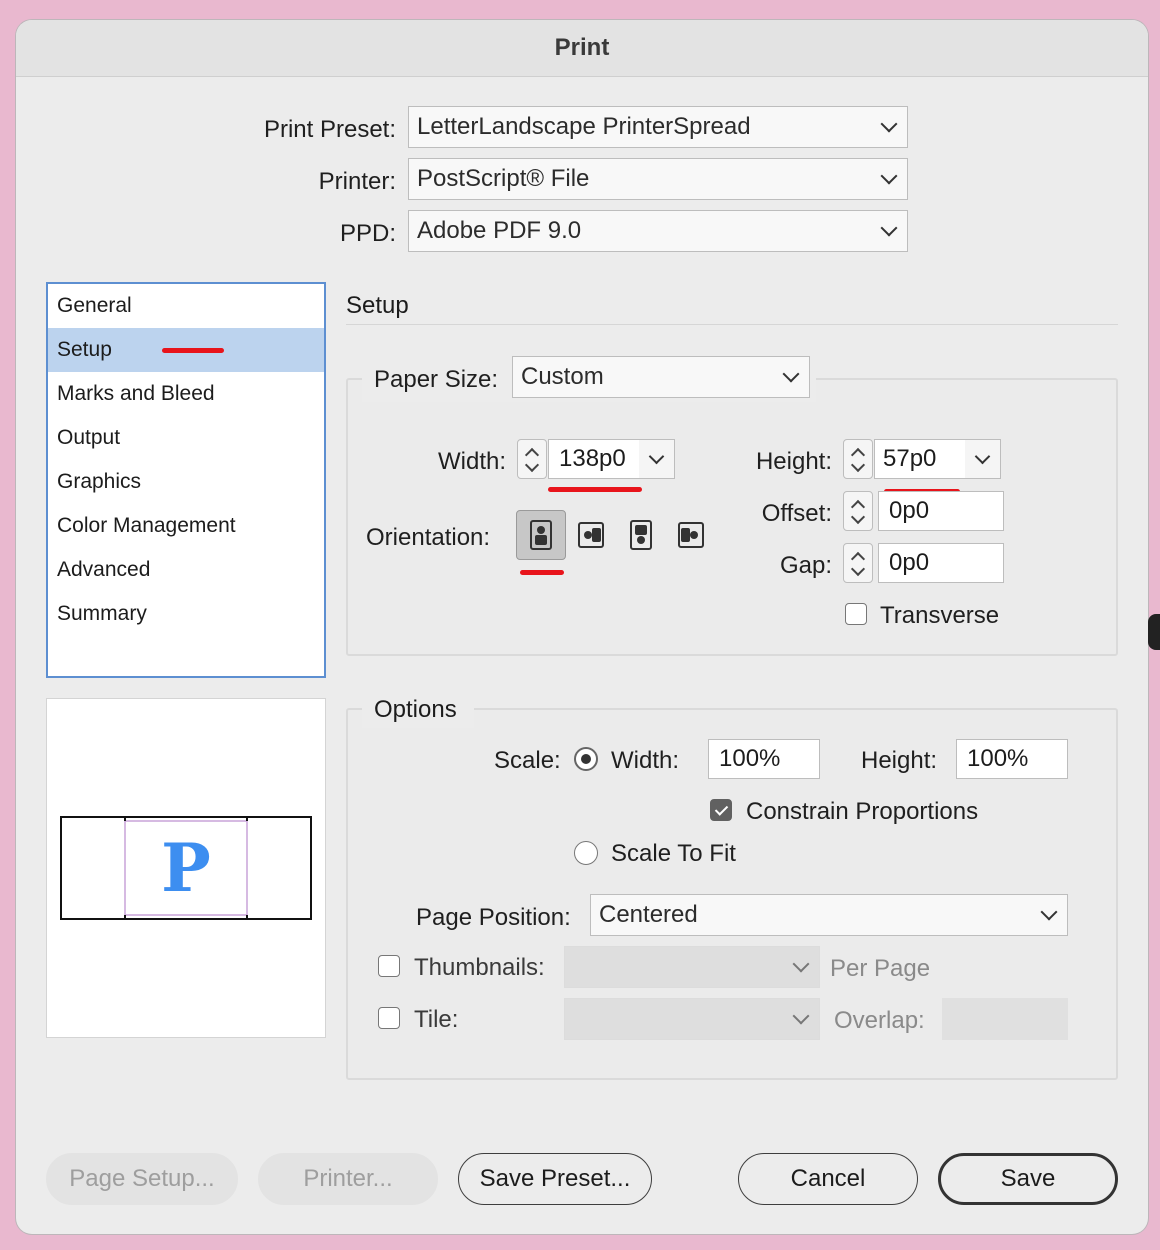  I want to click on offset-field: 0p0, so click(941, 511).